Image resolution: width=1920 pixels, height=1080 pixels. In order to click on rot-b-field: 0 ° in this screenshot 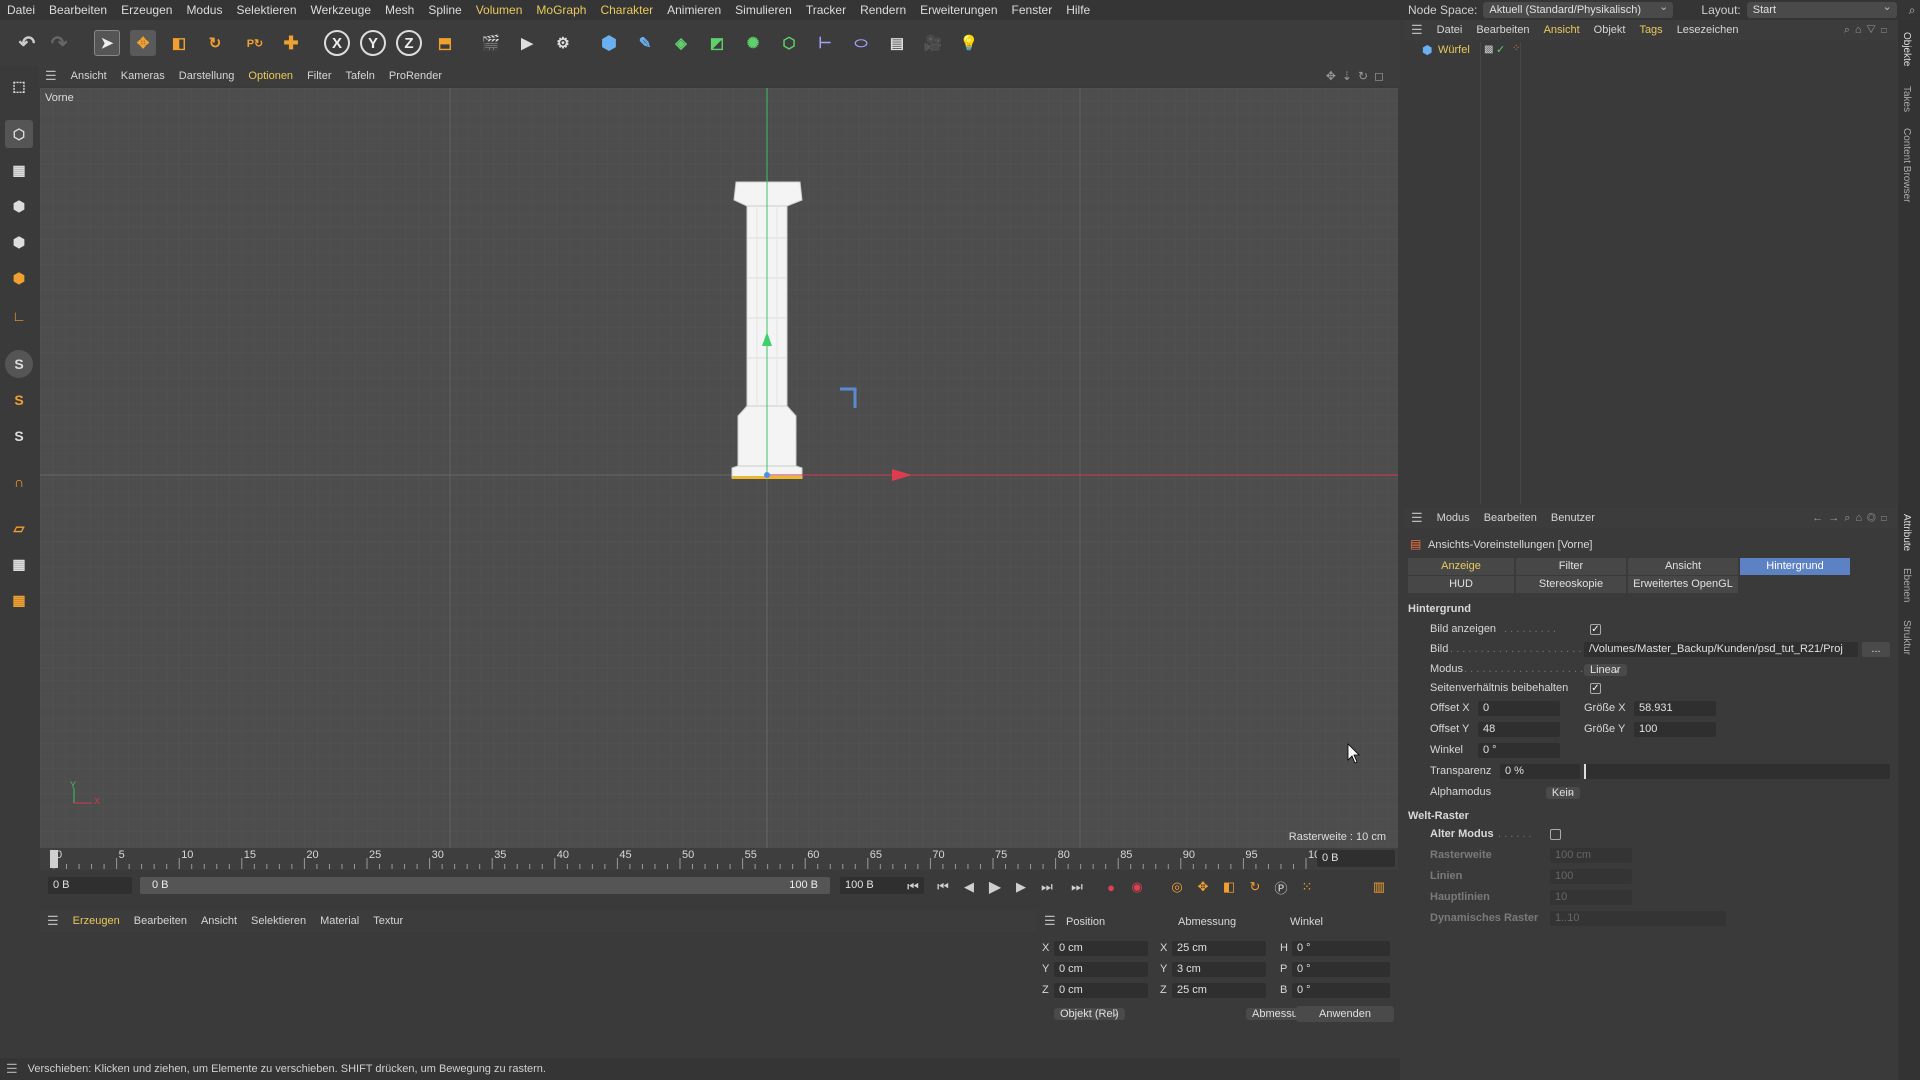, I will do `click(1341, 990)`.